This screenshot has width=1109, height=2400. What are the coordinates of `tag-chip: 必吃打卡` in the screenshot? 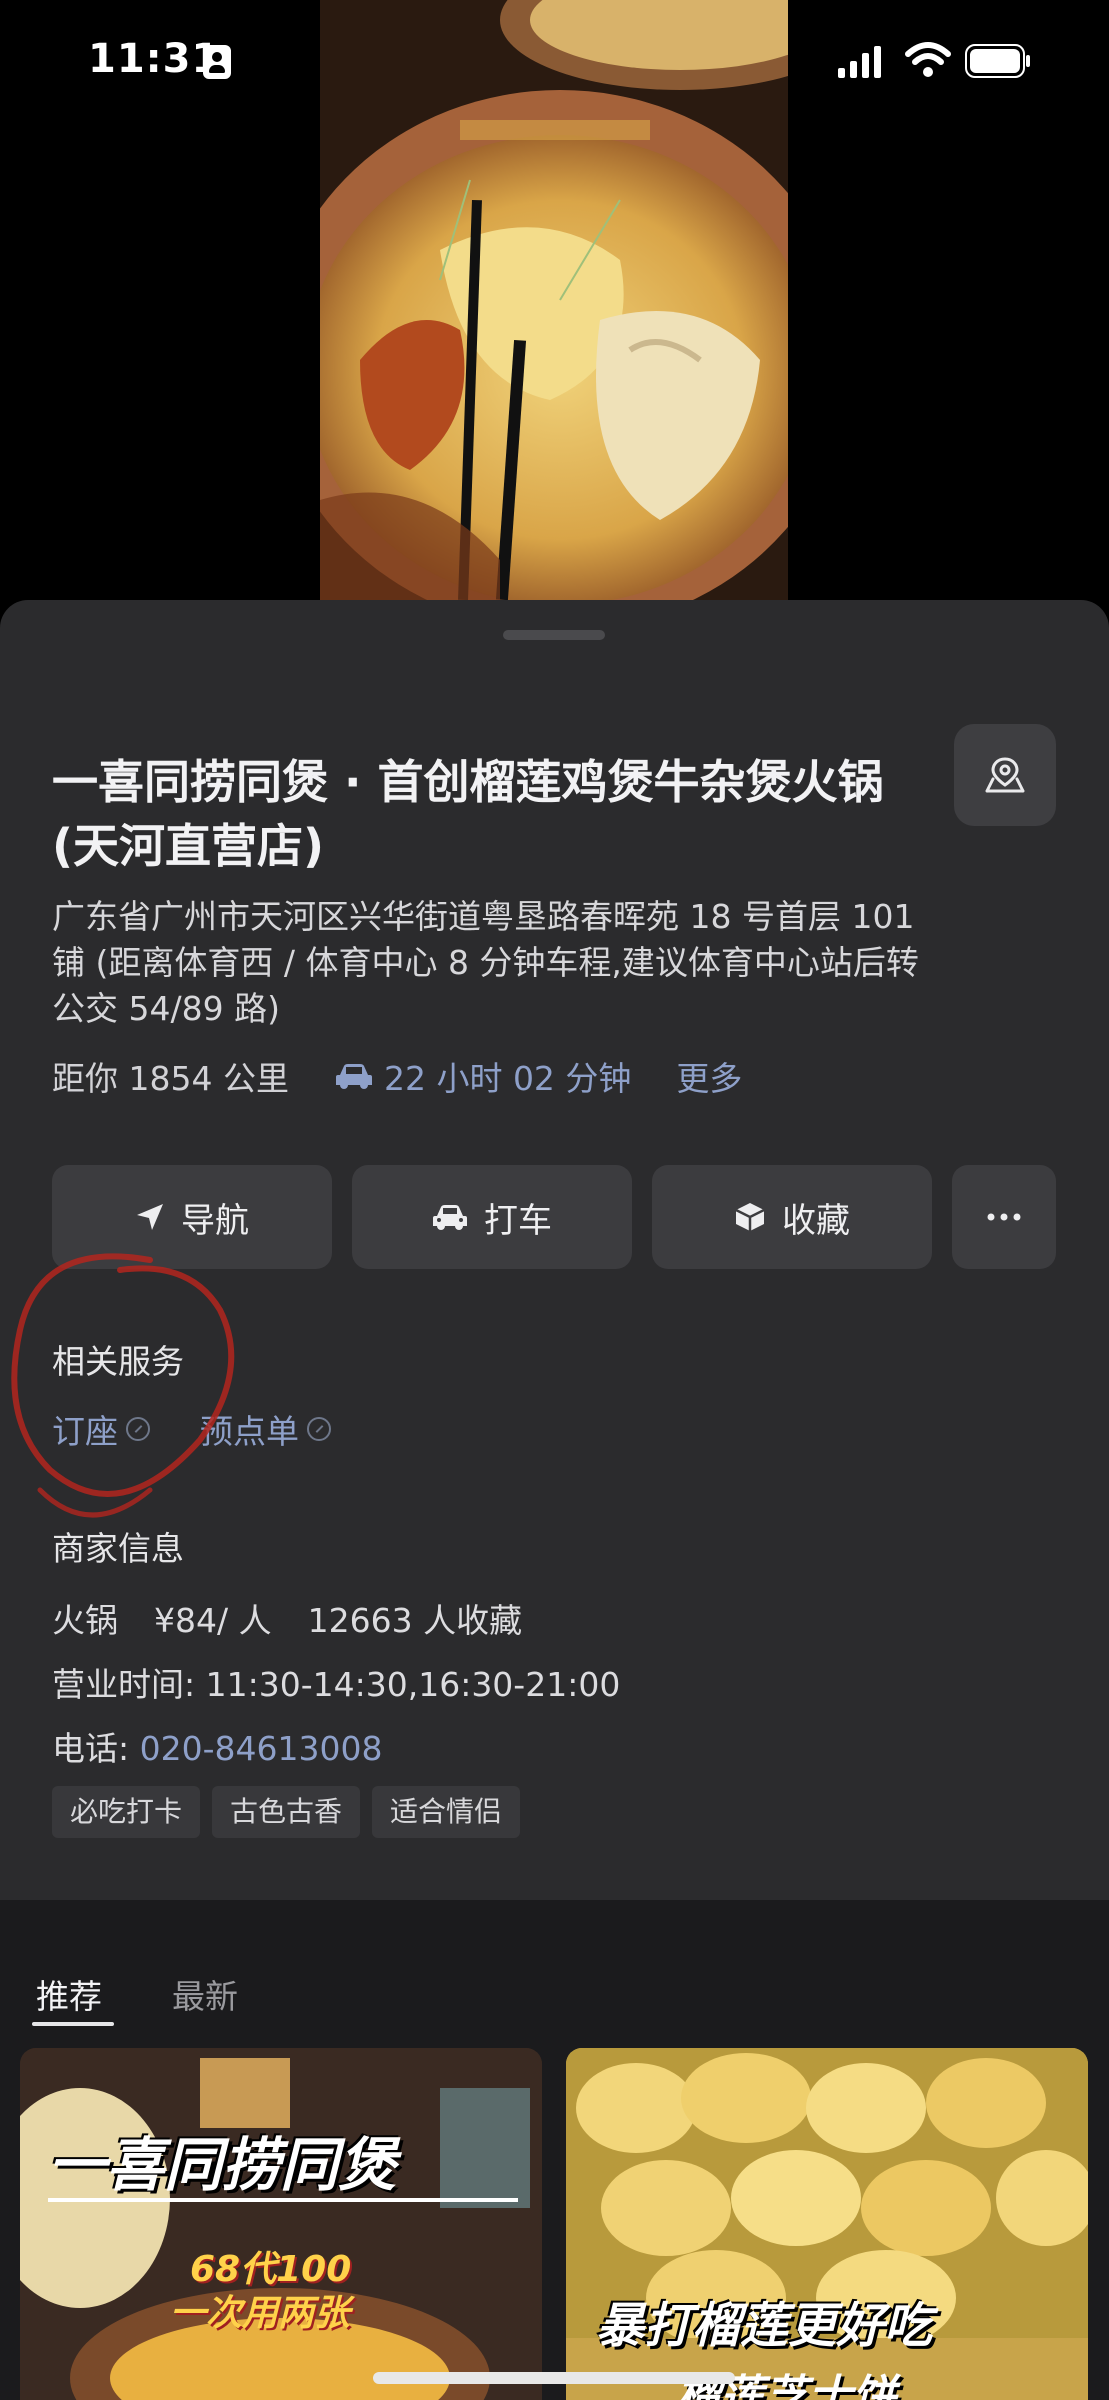 It's located at (126, 1812).